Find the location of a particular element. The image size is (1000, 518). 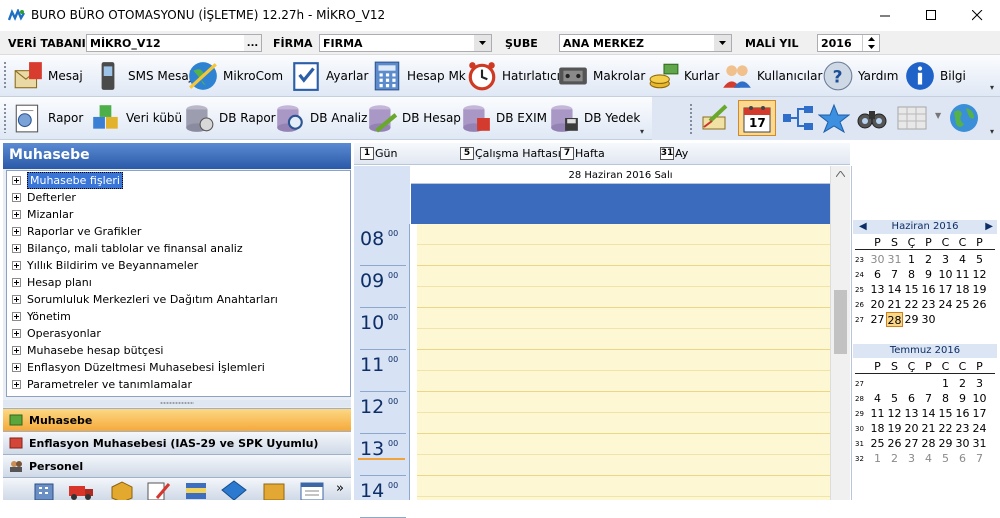

toolbar-button-db-backup: DB Yedek is located at coordinates (594, 118).